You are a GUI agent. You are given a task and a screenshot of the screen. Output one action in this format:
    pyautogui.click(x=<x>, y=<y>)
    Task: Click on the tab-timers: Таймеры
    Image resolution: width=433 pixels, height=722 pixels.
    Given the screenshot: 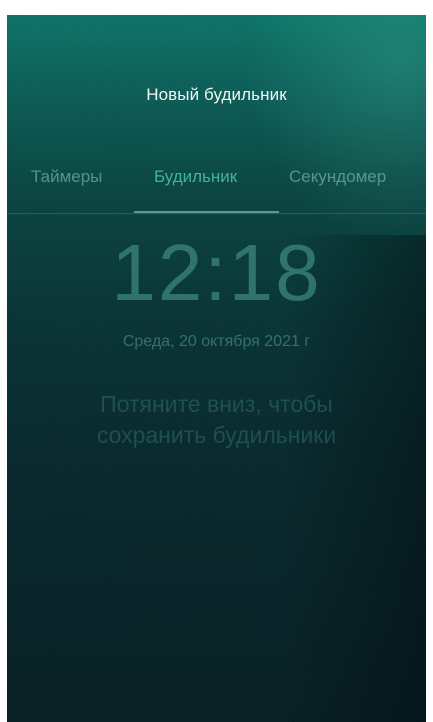 What is the action you would take?
    pyautogui.click(x=66, y=177)
    